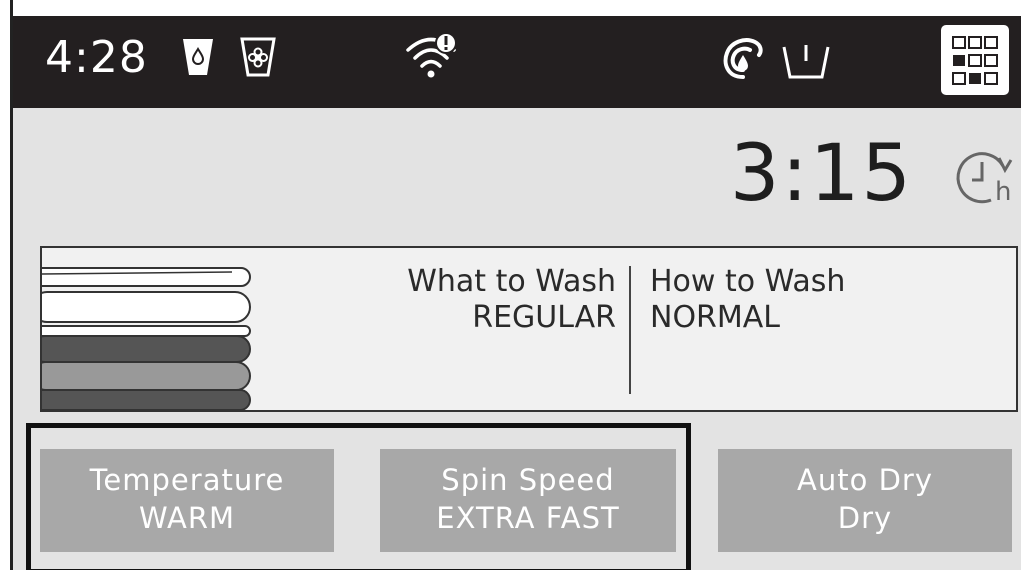 This screenshot has width=1021, height=570. I want to click on detergent-dispenser-icon, so click(198, 57).